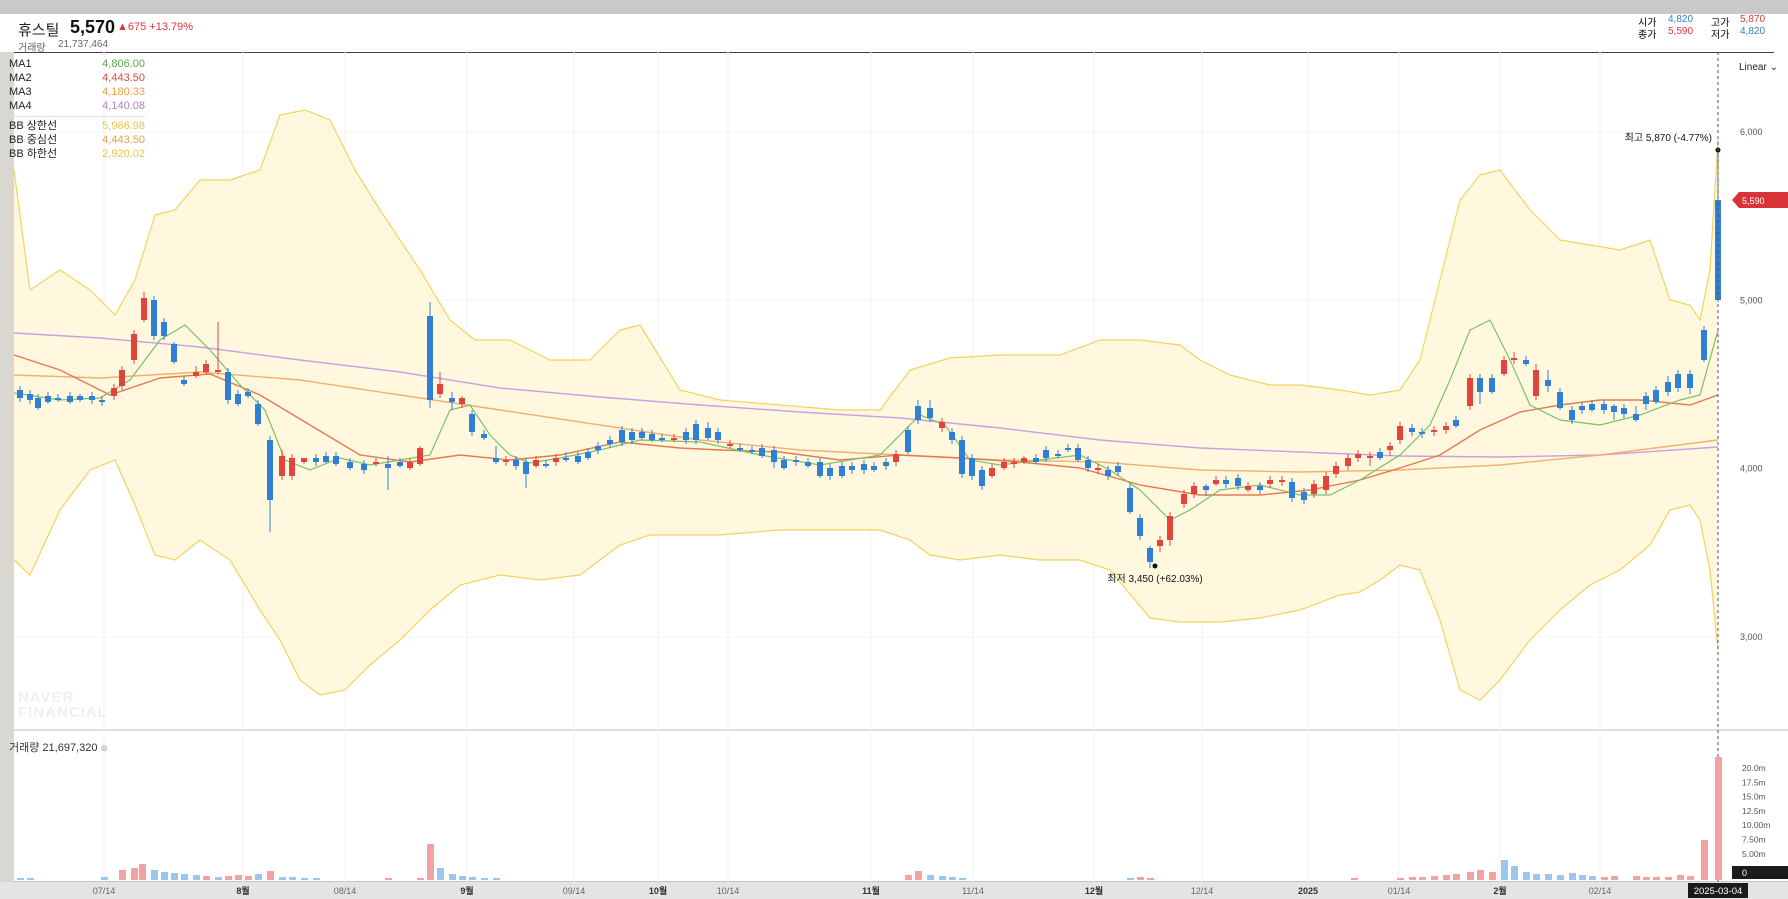 The height and width of the screenshot is (899, 1788). What do you see at coordinates (33, 140) in the screenshot?
I see `legend-name: BB 중심선` at bounding box center [33, 140].